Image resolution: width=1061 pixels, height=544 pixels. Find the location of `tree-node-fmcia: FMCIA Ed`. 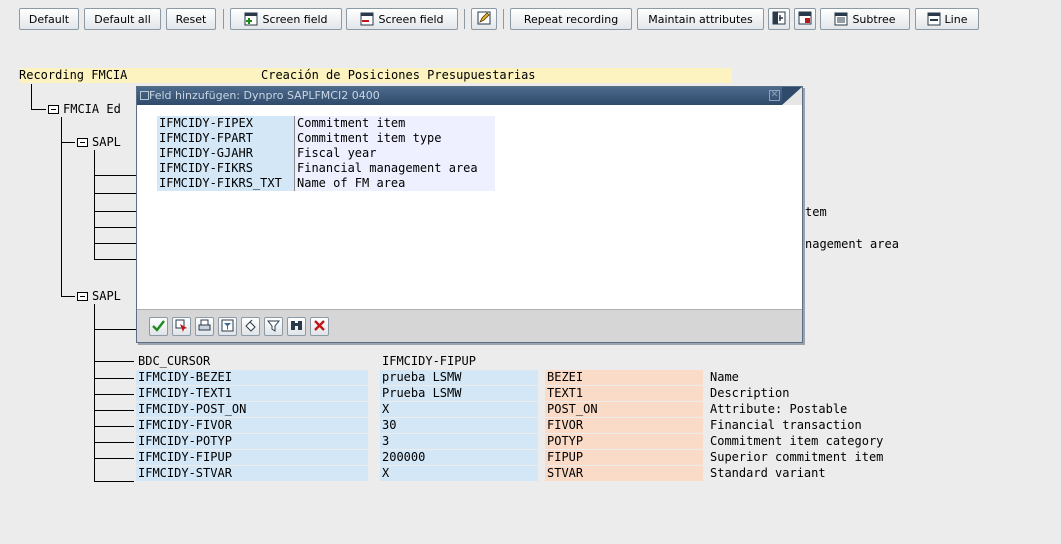

tree-node-fmcia: FMCIA Ed is located at coordinates (92, 109).